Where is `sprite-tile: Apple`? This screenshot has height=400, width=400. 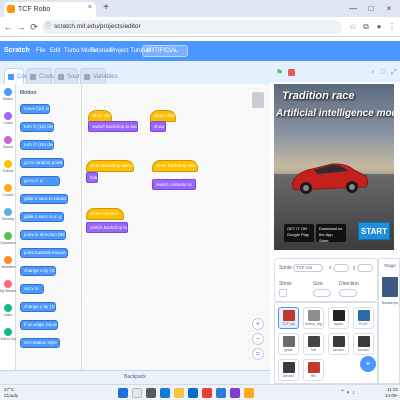
sprite-tile: Apple is located at coordinates (338, 318).